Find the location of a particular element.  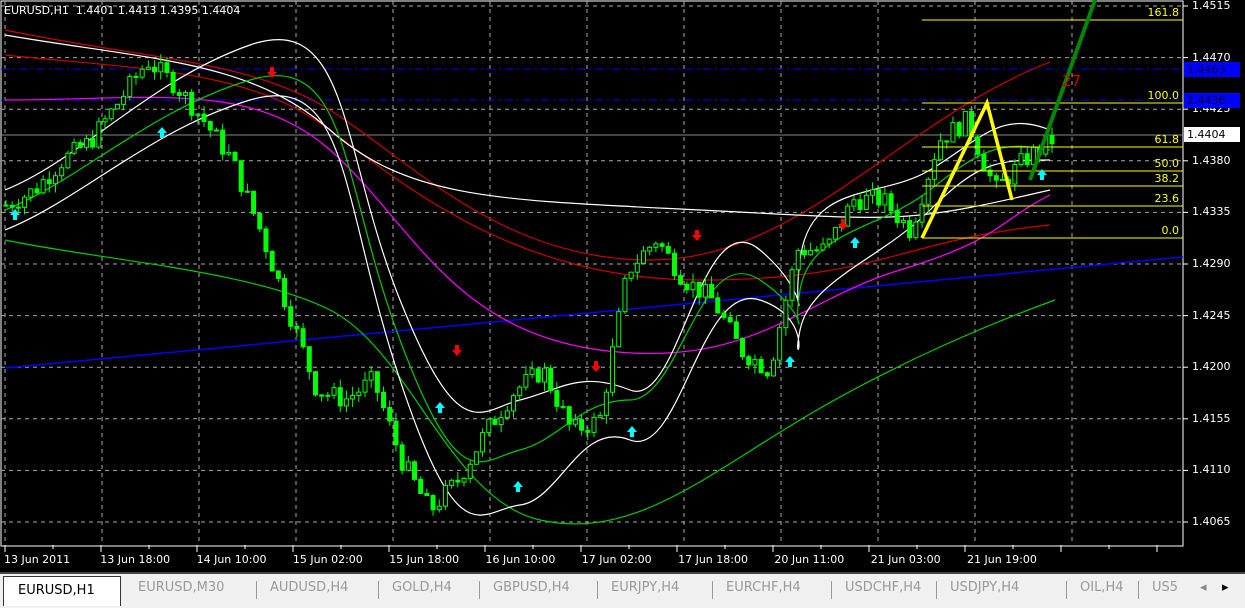

scroll-right-icon: ▸ is located at coordinates (1225, 587).